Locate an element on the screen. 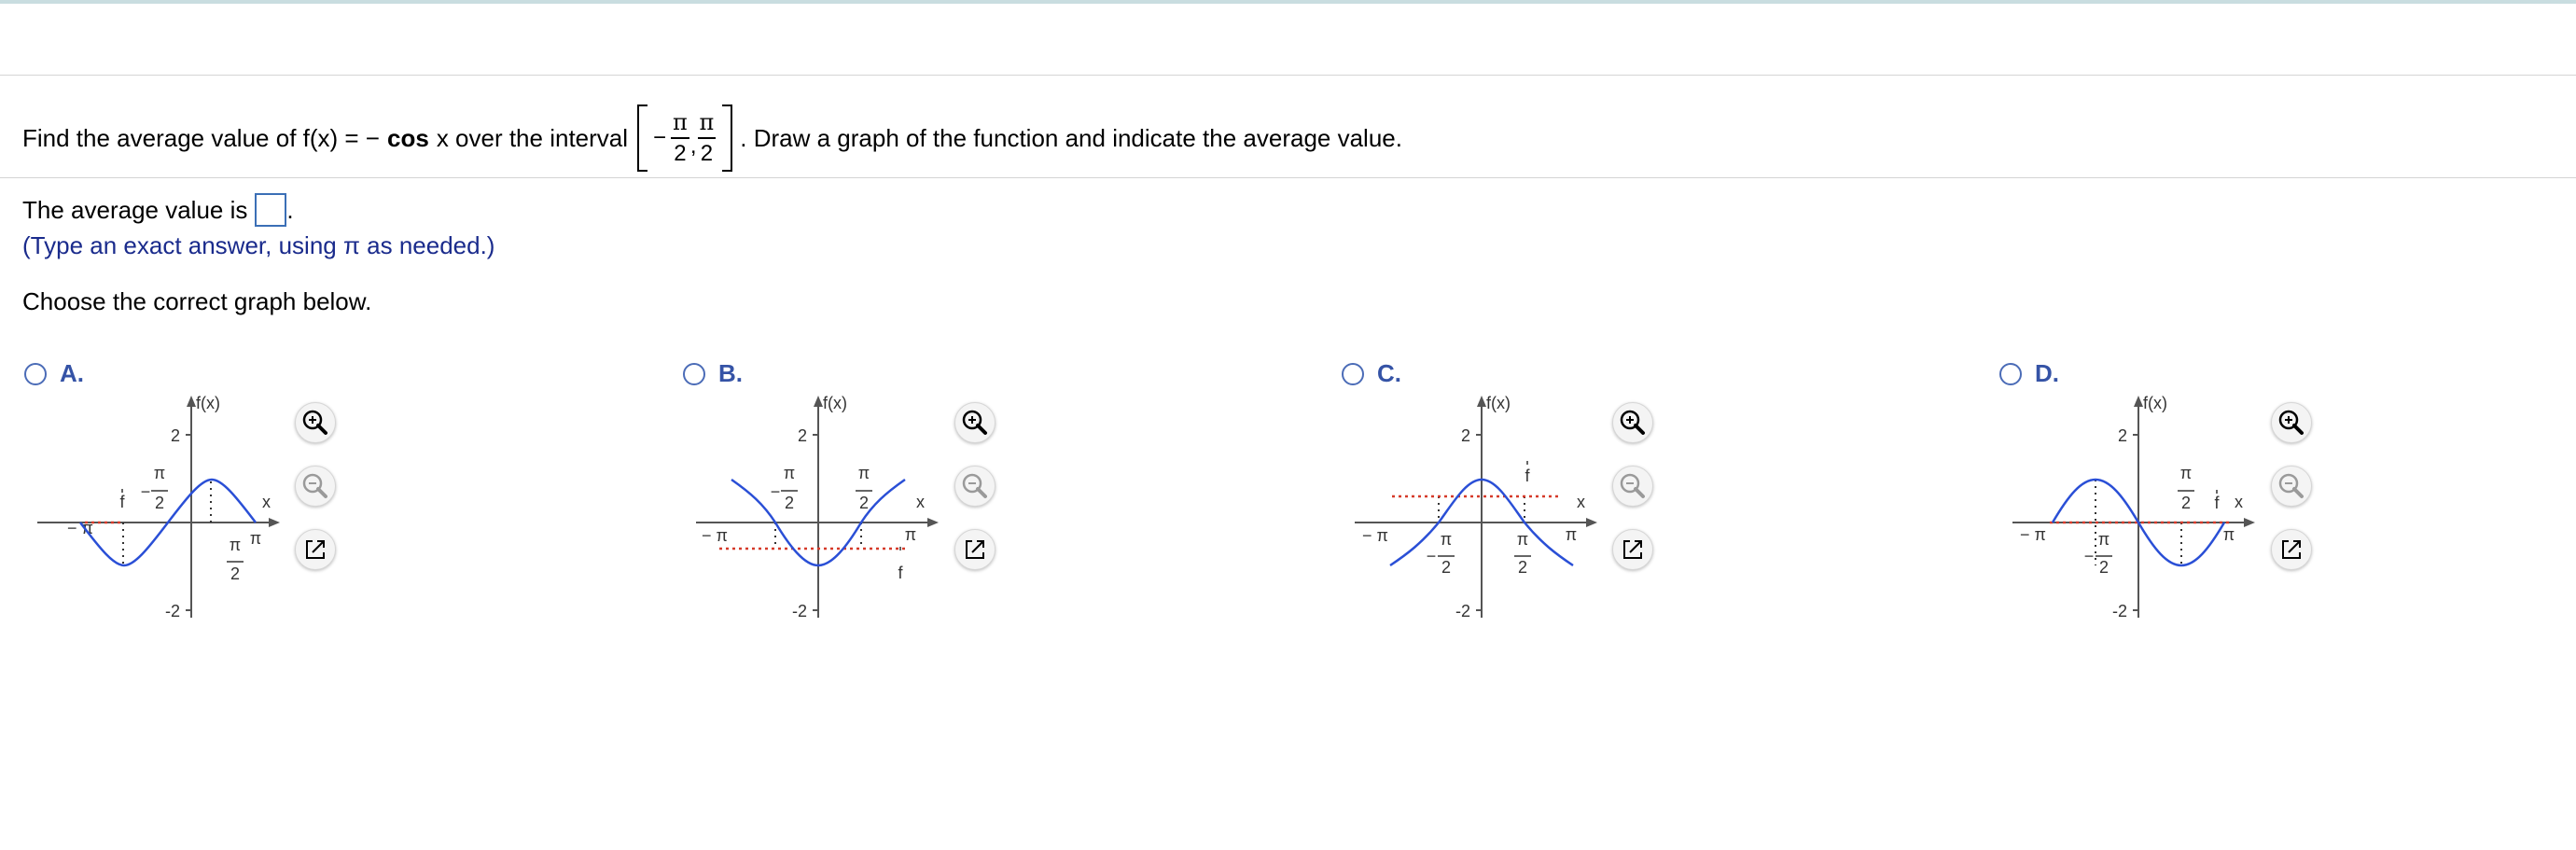 This screenshot has width=2576, height=850. answer-input is located at coordinates (271, 210).